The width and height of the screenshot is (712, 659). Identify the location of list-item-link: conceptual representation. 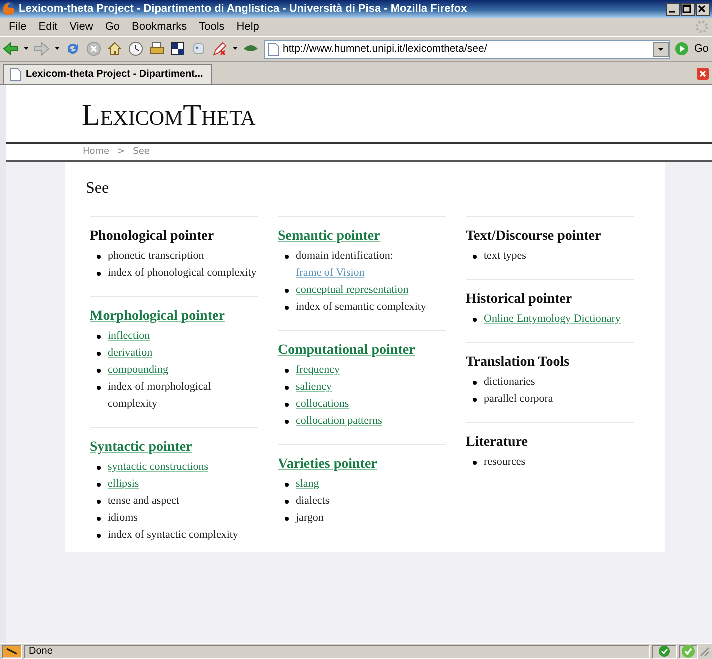
(352, 290).